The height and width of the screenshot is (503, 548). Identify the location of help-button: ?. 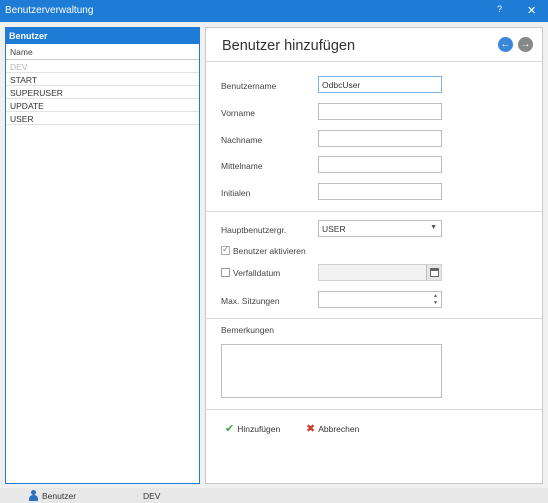
(499, 9).